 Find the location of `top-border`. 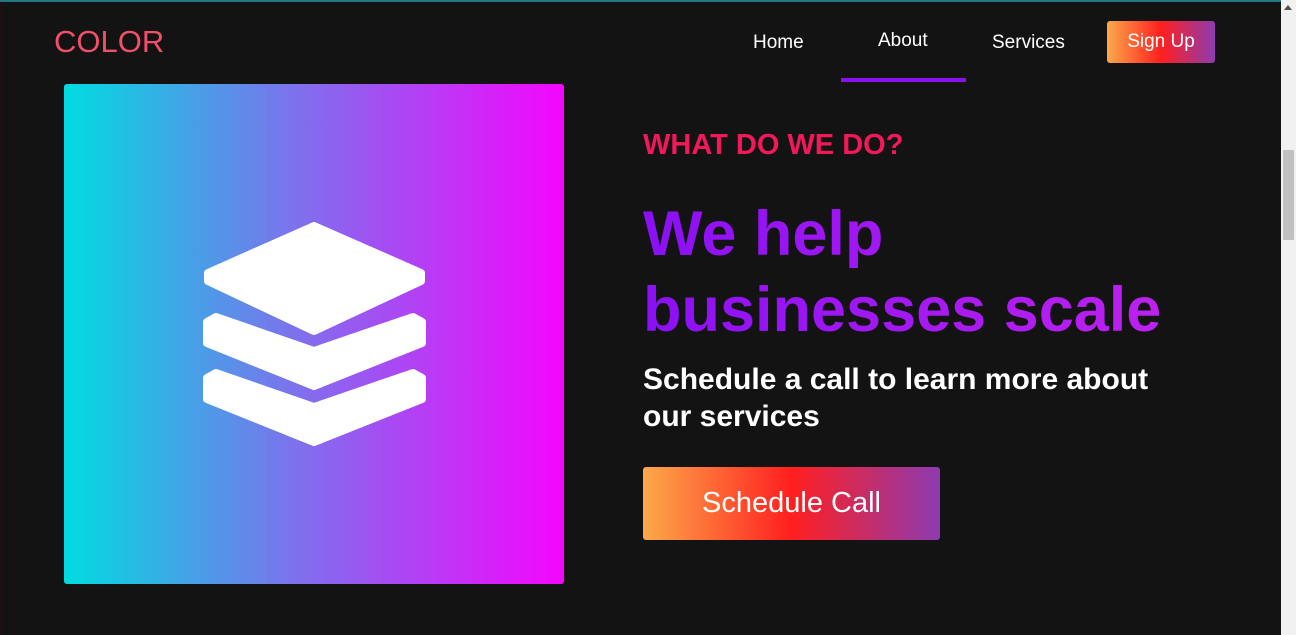

top-border is located at coordinates (640, 1).